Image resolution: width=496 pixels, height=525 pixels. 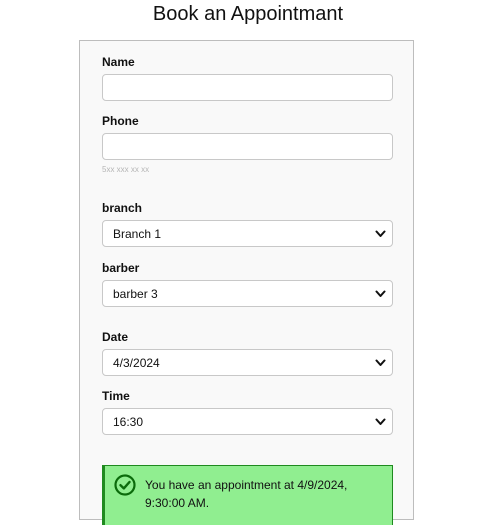 I want to click on time-select-value: 16:30, so click(x=128, y=422).